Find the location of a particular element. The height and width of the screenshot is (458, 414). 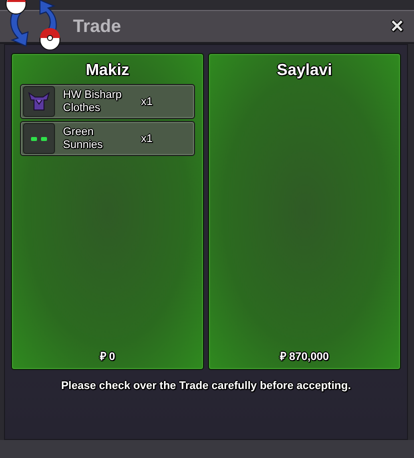

sunglasses-icon is located at coordinates (39, 139).